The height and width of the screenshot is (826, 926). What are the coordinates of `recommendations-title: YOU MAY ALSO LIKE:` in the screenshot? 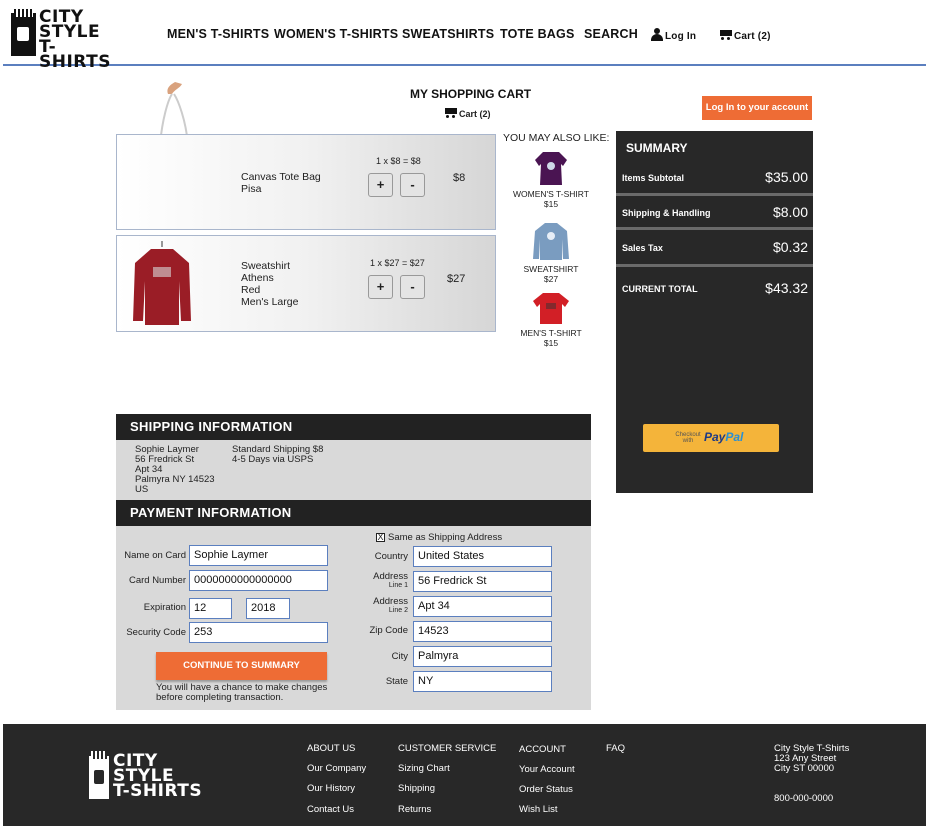 It's located at (556, 138).